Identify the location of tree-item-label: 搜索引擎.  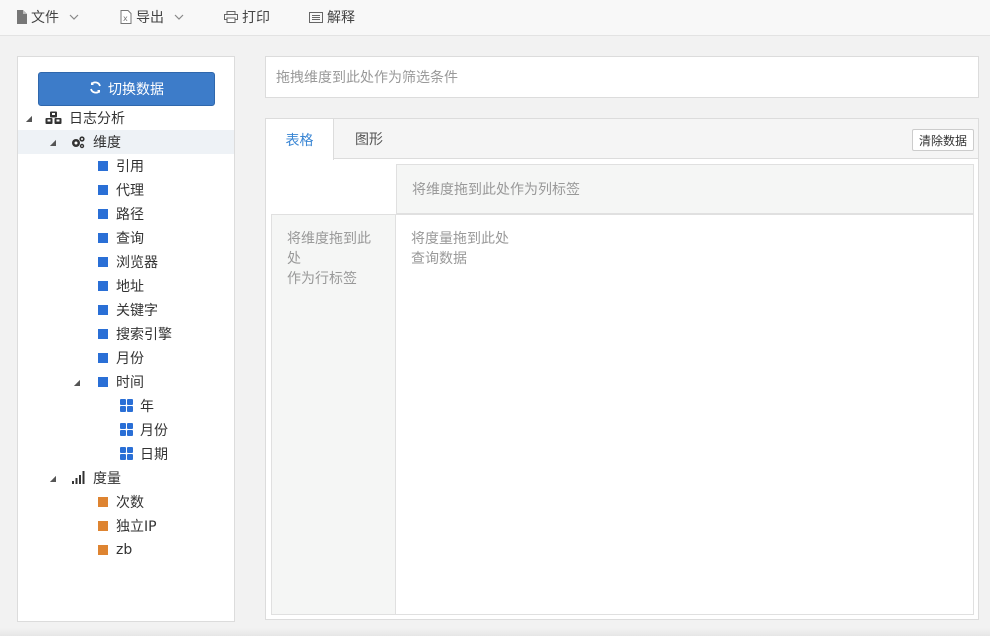
(144, 335).